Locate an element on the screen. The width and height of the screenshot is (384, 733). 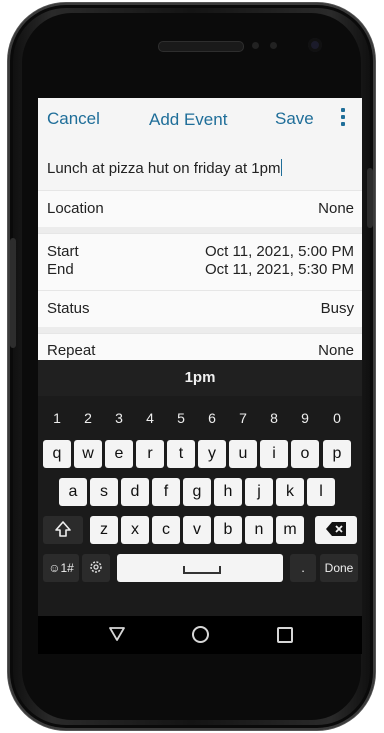
overflow-menu-icon is located at coordinates (343, 119).